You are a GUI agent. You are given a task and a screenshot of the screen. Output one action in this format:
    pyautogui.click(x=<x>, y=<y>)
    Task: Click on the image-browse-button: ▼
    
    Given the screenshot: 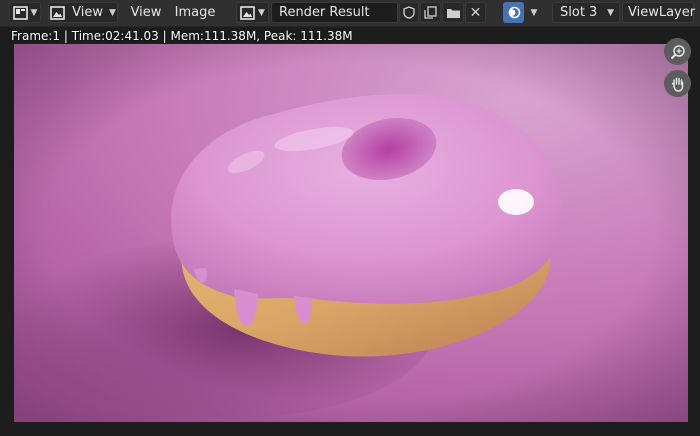 What is the action you would take?
    pyautogui.click(x=252, y=12)
    